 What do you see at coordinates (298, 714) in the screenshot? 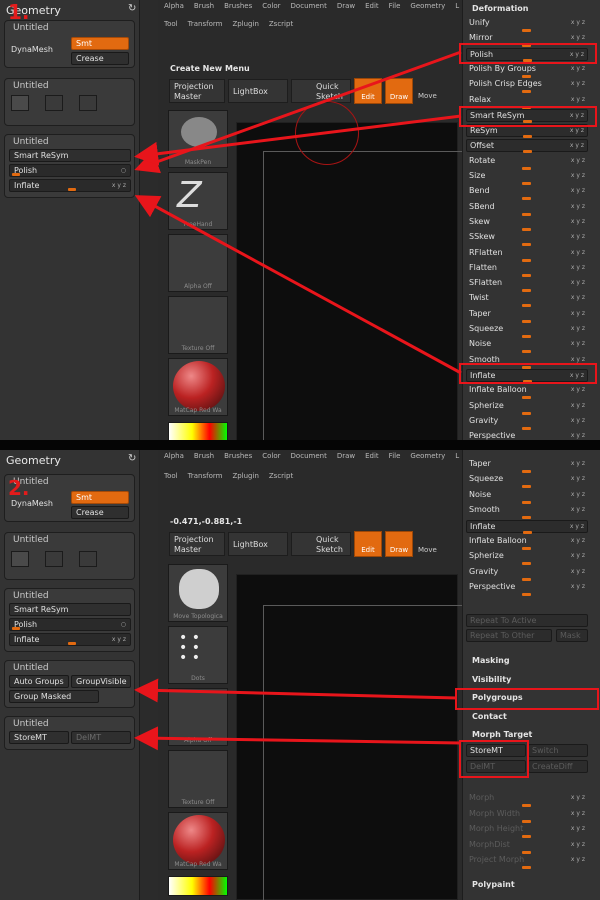
I see `annotation-arrows` at bounding box center [298, 714].